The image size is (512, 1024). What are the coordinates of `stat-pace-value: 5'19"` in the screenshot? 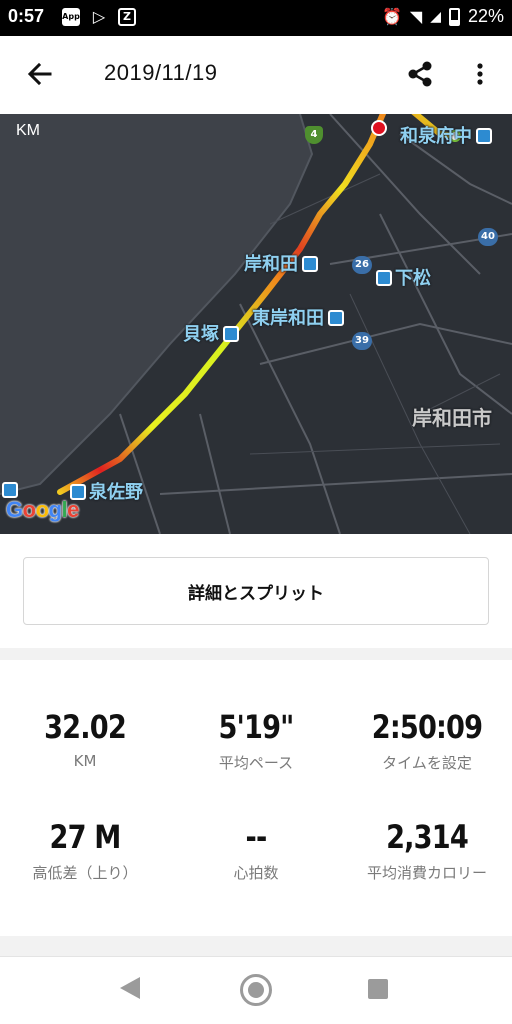 It's located at (256, 727).